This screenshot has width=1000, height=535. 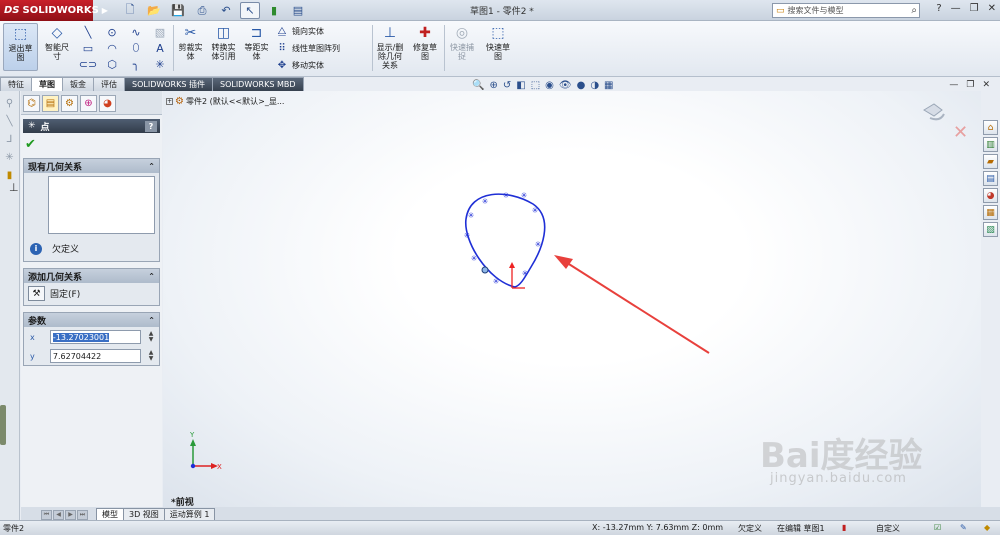 What do you see at coordinates (160, 32) in the screenshot?
I see `surface-icon: ▧` at bounding box center [160, 32].